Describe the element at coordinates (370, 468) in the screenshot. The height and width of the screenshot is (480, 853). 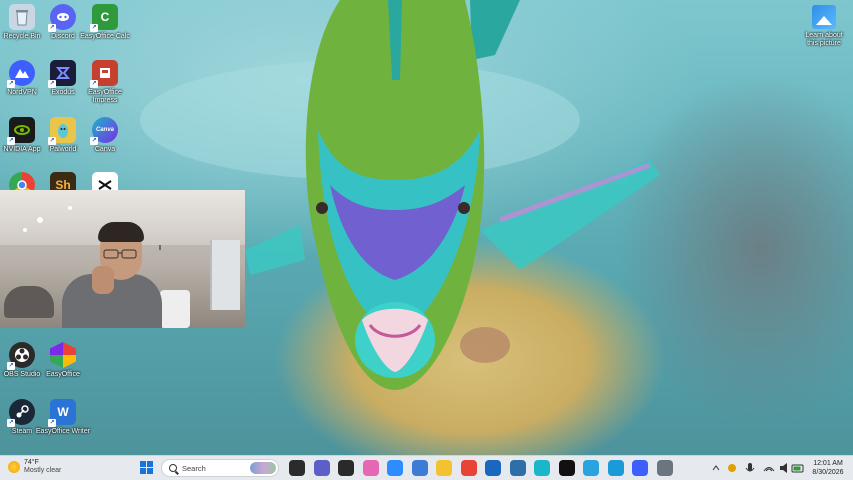
I see `copilot-icon` at that location.